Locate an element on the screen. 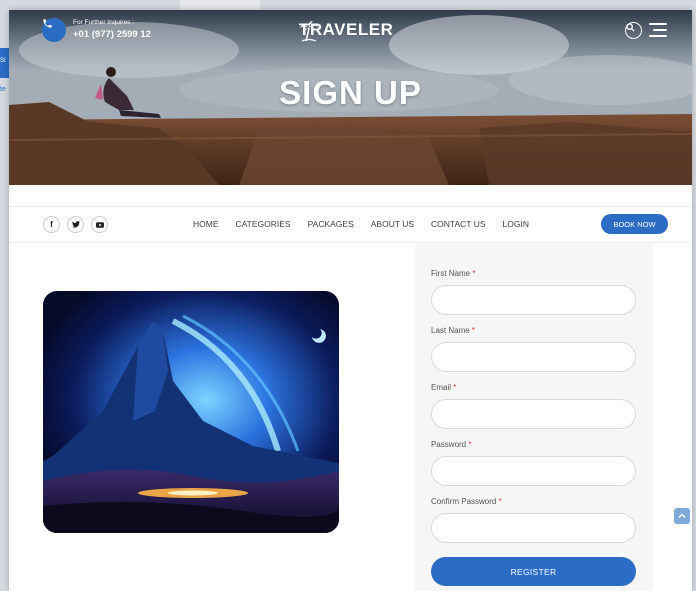  confirm-password-label: Confirm Password * is located at coordinates (466, 501).